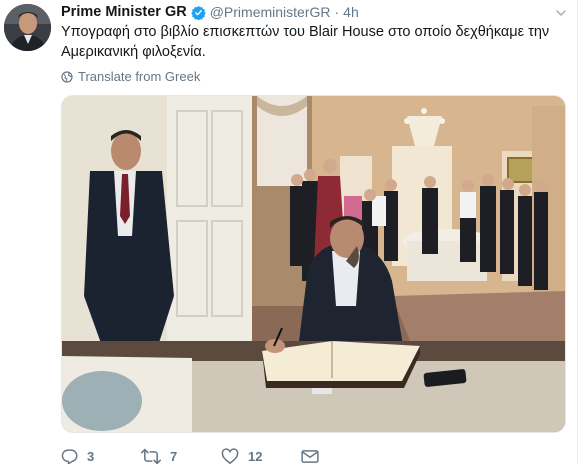 The image size is (578, 464). What do you see at coordinates (310, 456) in the screenshot?
I see `envelope-icon` at bounding box center [310, 456].